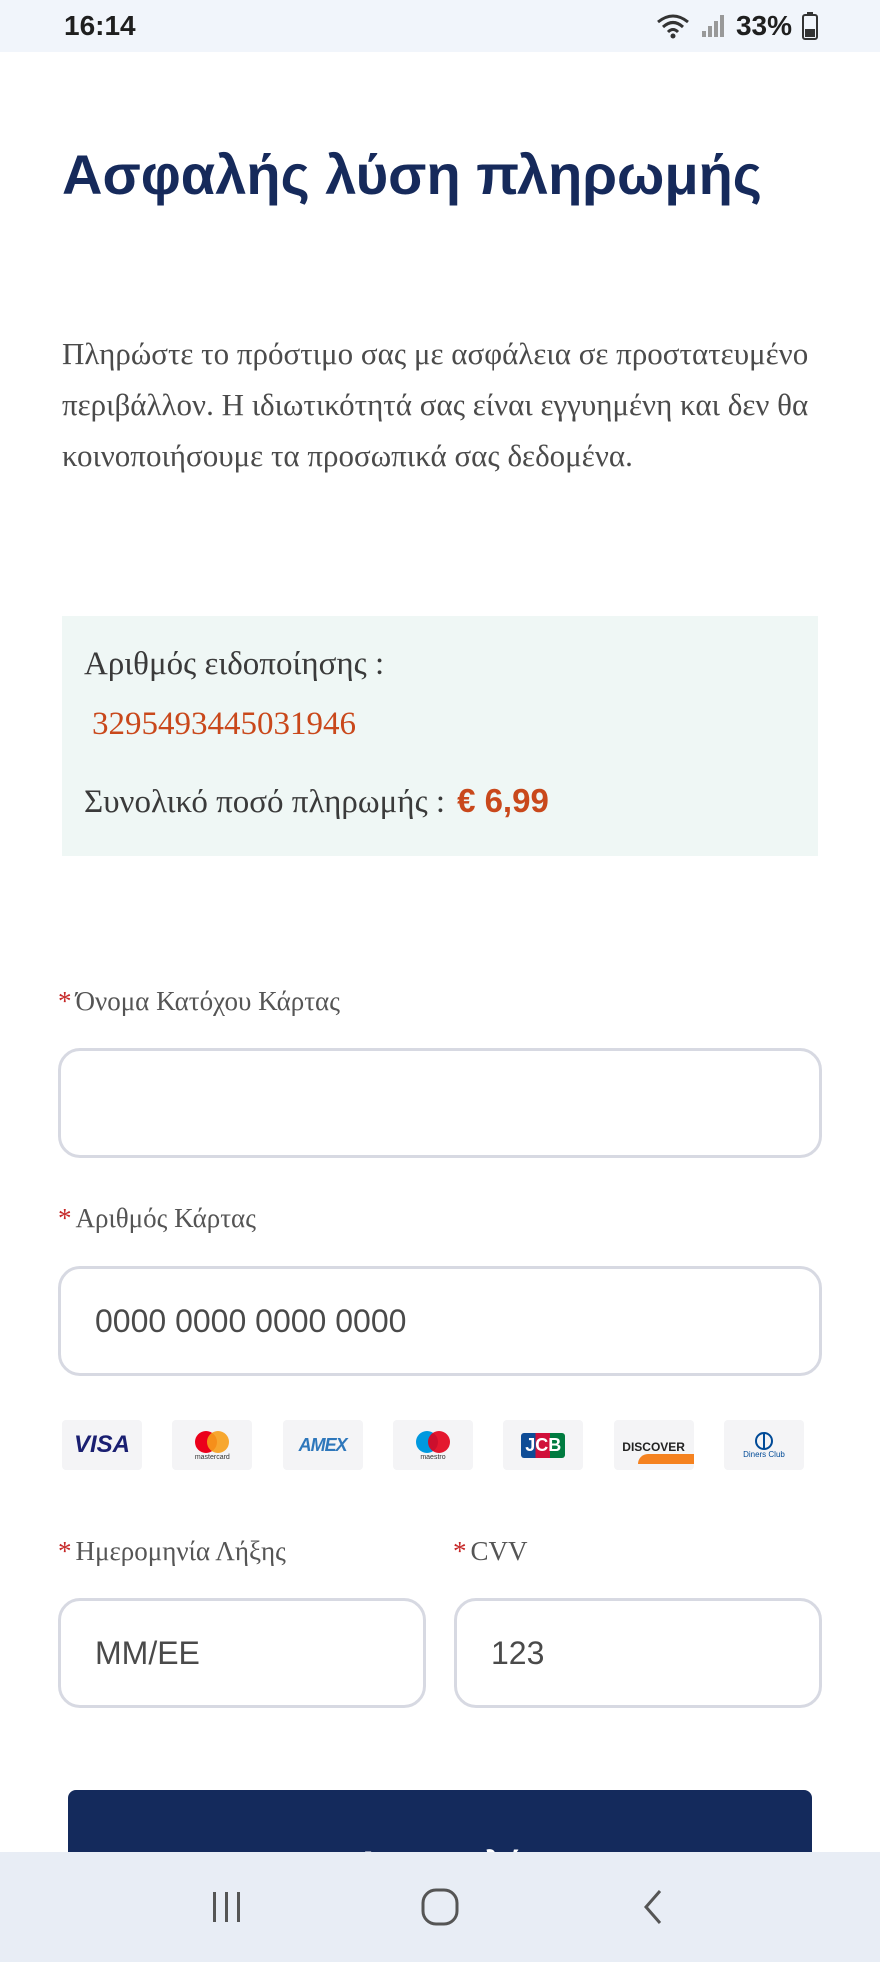 This screenshot has height=1962, width=880. I want to click on maestro-logo: maestro, so click(432, 1445).